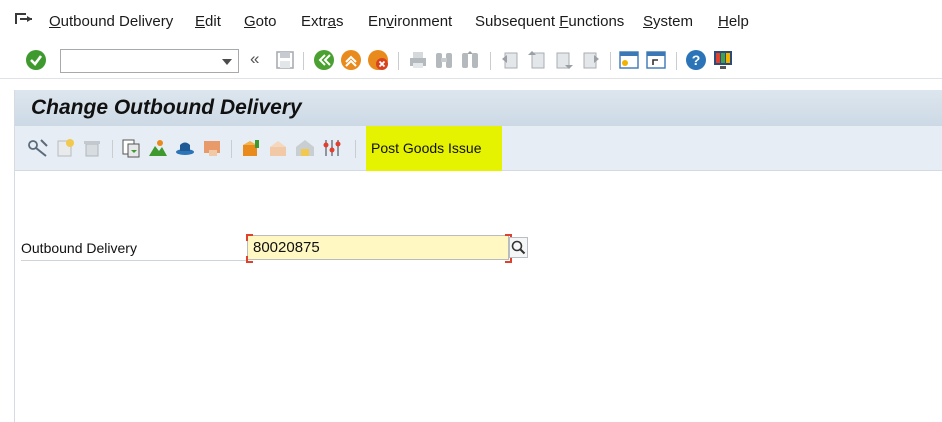  What do you see at coordinates (133, 260) in the screenshot?
I see `label-underline` at bounding box center [133, 260].